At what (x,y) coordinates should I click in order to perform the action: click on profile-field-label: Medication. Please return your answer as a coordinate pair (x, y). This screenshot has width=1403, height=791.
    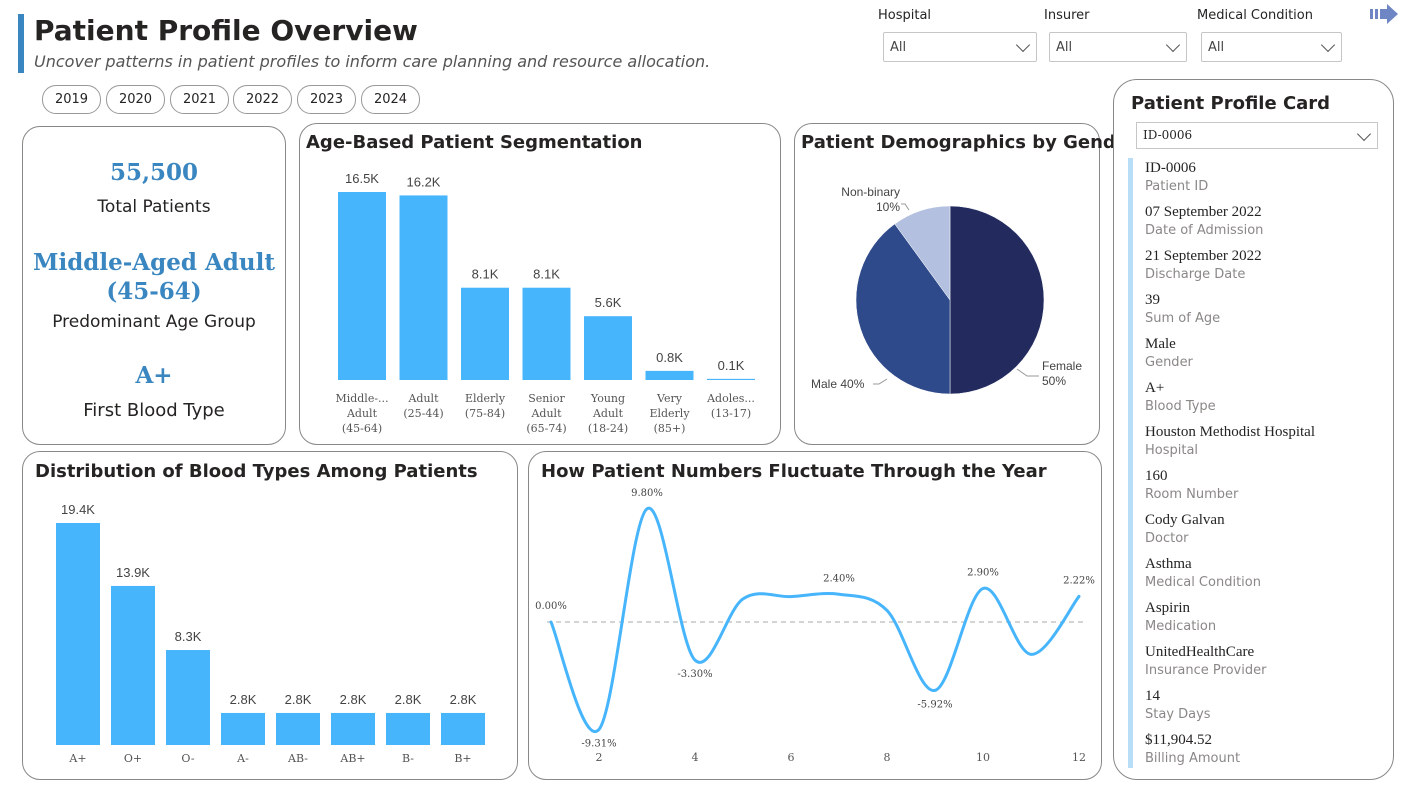
    Looking at the image, I should click on (1181, 626).